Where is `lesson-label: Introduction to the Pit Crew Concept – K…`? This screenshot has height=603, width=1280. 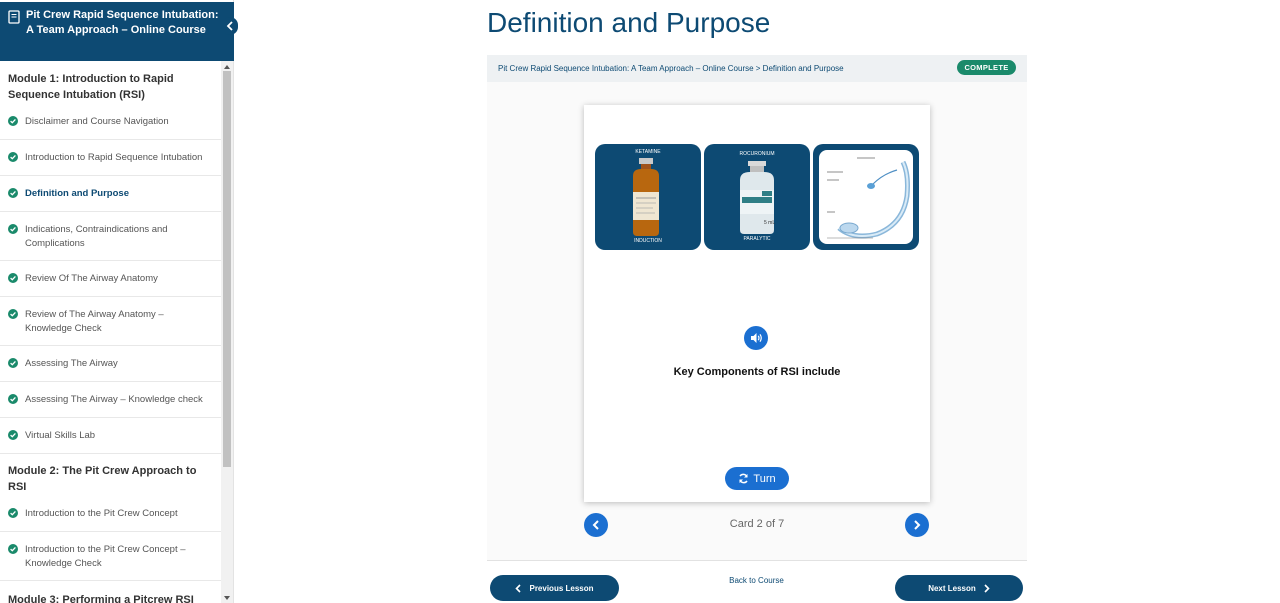 lesson-label: Introduction to the Pit Crew Concept – K… is located at coordinates (105, 556).